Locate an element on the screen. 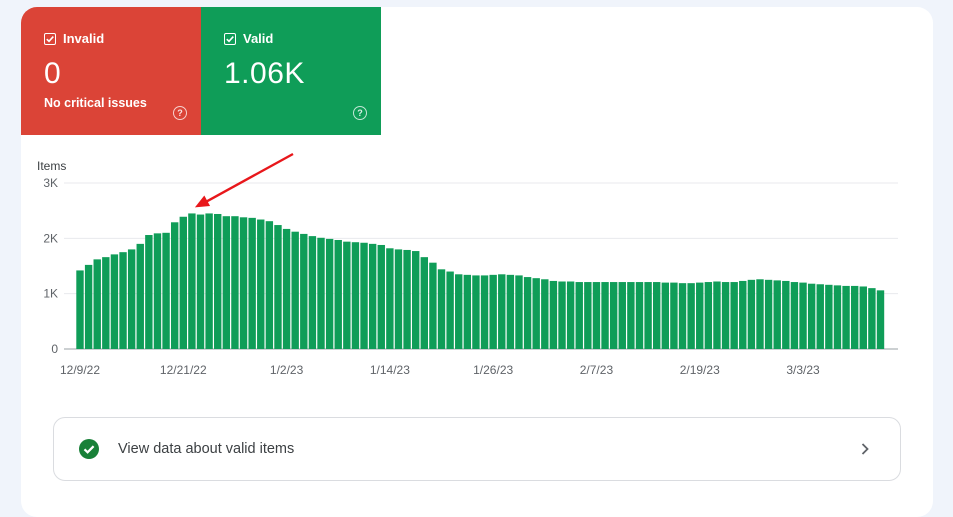  annotation-arrow is located at coordinates (249, 178).